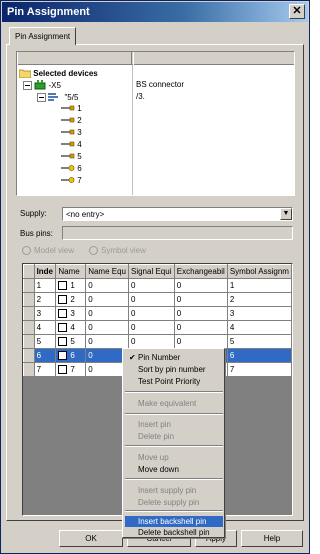 This screenshot has height=554, width=320. I want to click on menu-item-delete-backshell-pin: Delete backshell pin, so click(174, 532).